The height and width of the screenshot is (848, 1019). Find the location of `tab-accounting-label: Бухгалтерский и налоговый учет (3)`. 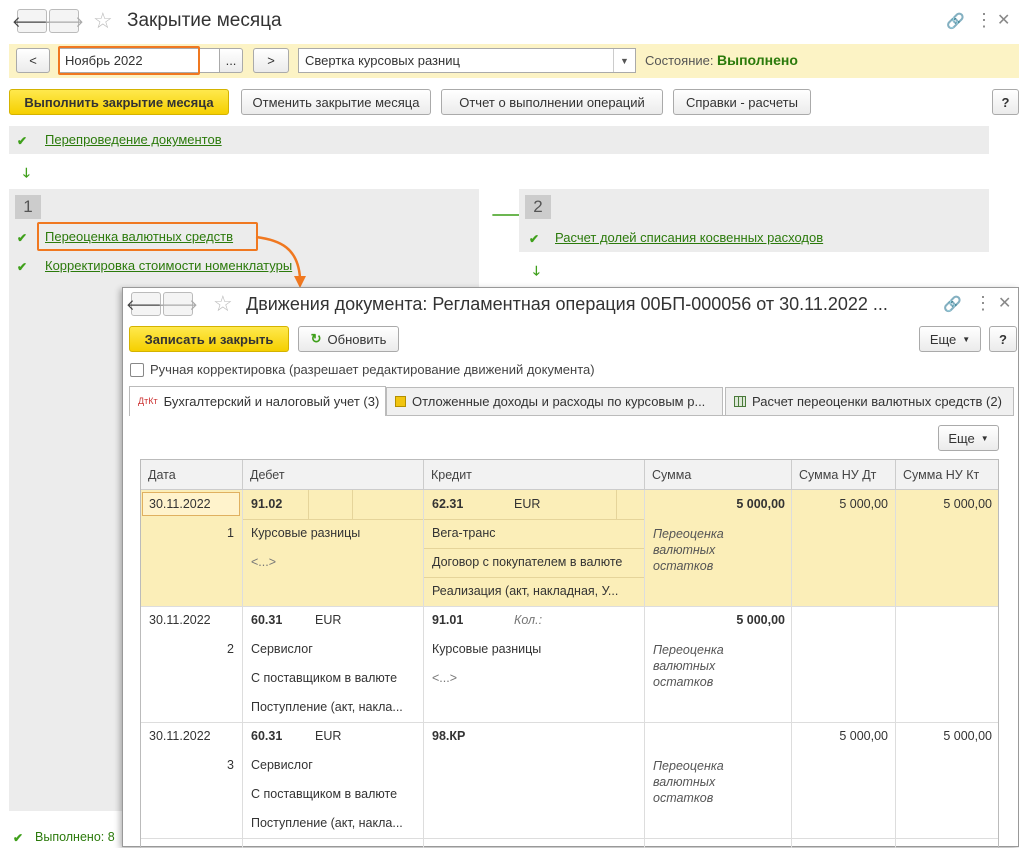

tab-accounting-label: Бухгалтерский и налоговый учет (3) is located at coordinates (271, 401).